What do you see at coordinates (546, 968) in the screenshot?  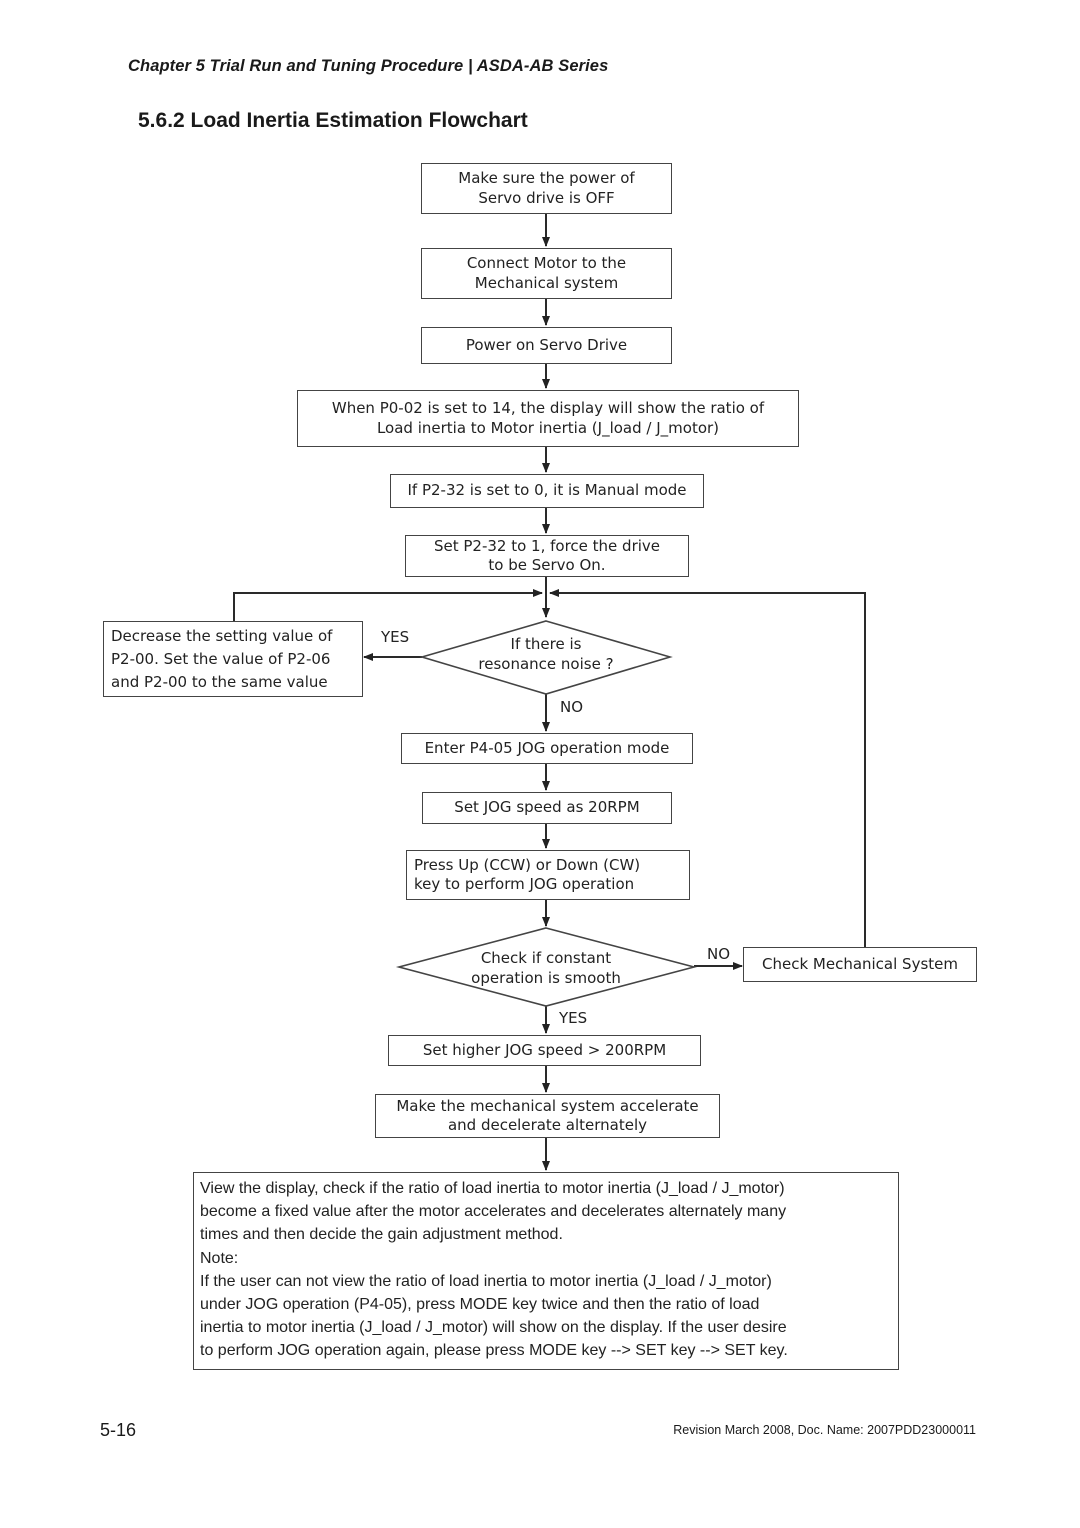 I see `decision-smooth: Check if constant operation is smooth` at bounding box center [546, 968].